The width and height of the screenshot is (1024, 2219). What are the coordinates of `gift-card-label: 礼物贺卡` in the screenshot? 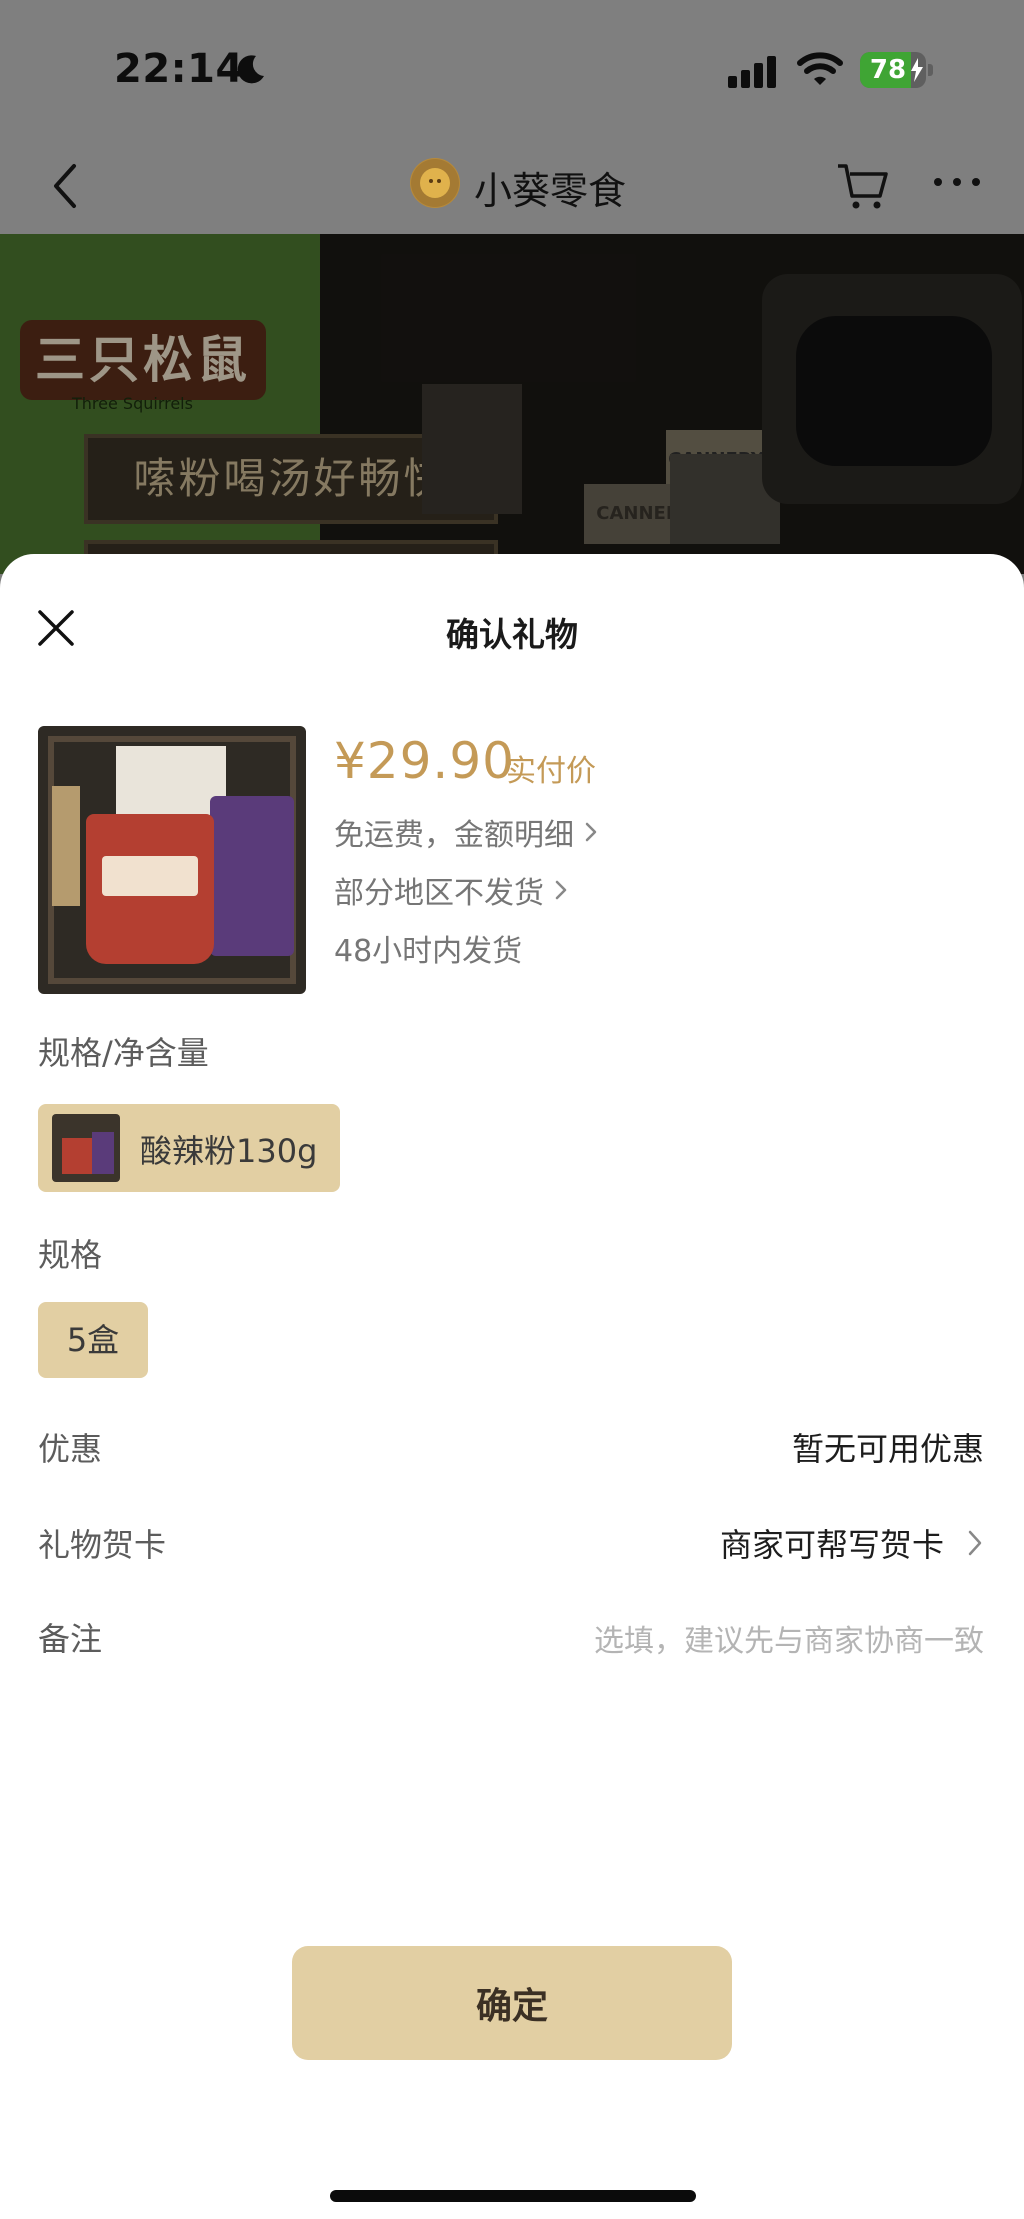 It's located at (102, 1545).